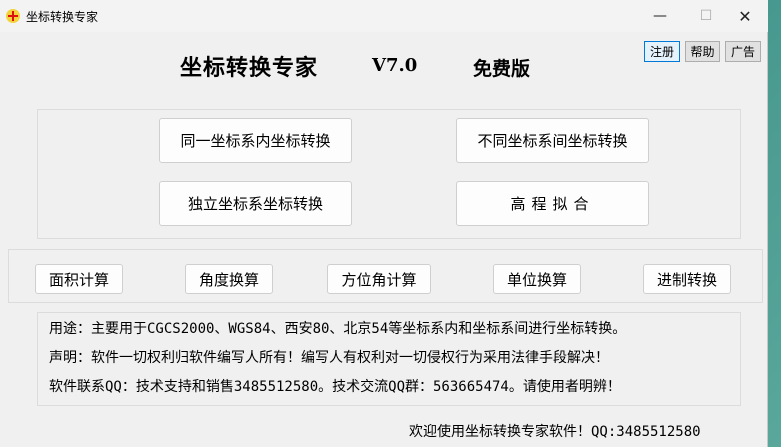 This screenshot has width=781, height=447. I want to click on independent-system-conversion-button: 独立坐标系坐标转换, so click(255, 203).